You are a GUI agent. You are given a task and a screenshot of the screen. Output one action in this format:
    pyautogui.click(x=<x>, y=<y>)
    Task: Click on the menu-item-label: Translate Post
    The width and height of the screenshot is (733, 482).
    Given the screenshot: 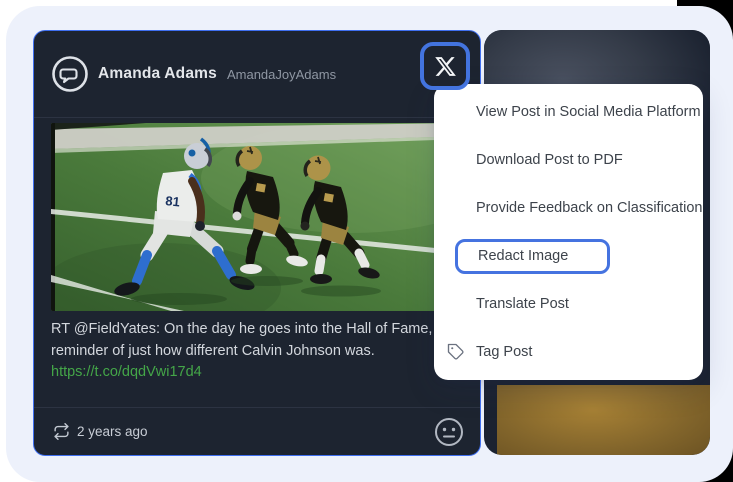 What is the action you would take?
    pyautogui.click(x=522, y=304)
    